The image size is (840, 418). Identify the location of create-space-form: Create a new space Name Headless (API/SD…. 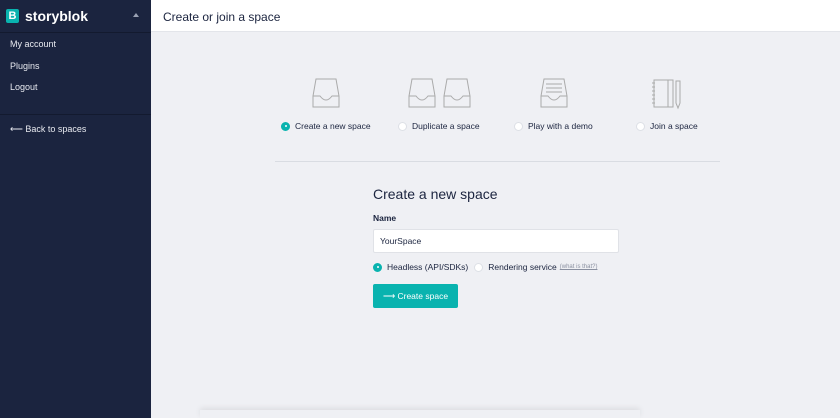
(496, 247).